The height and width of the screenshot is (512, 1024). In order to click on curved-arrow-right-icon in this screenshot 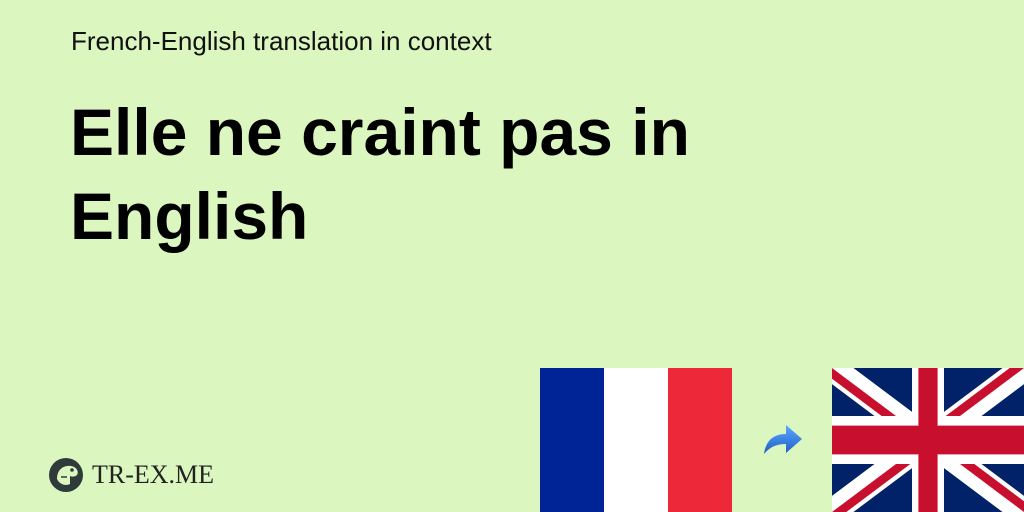, I will do `click(783, 439)`.